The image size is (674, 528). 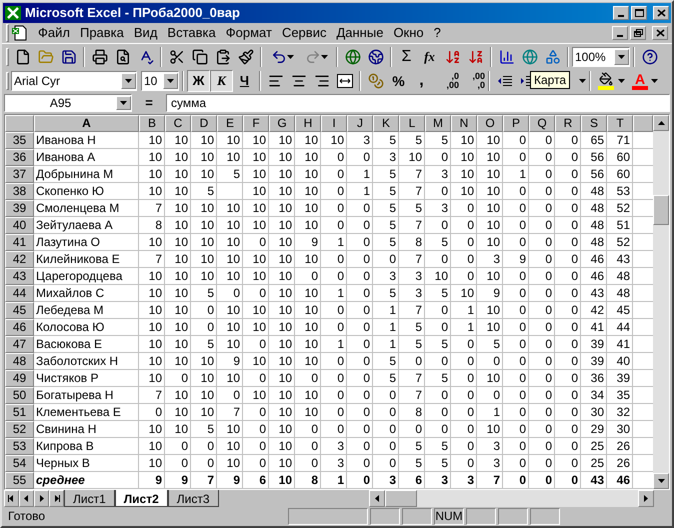 What do you see at coordinates (230, 123) in the screenshot?
I see `column-header: E` at bounding box center [230, 123].